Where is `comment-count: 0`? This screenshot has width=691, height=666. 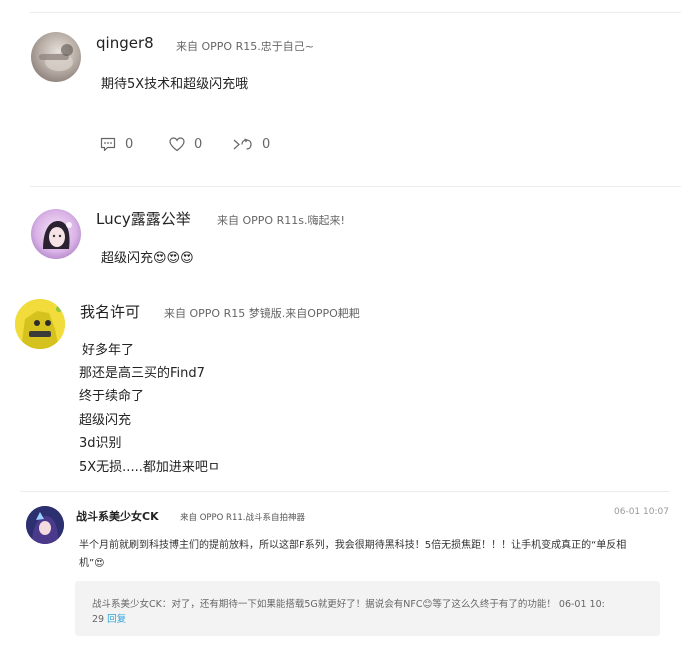
comment-count: 0 is located at coordinates (129, 144).